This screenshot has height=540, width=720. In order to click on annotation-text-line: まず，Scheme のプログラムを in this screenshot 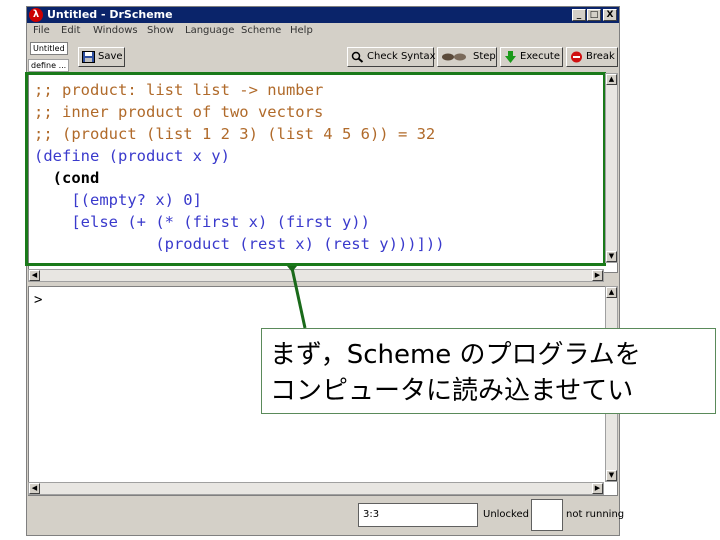, I will do `click(455, 355)`.